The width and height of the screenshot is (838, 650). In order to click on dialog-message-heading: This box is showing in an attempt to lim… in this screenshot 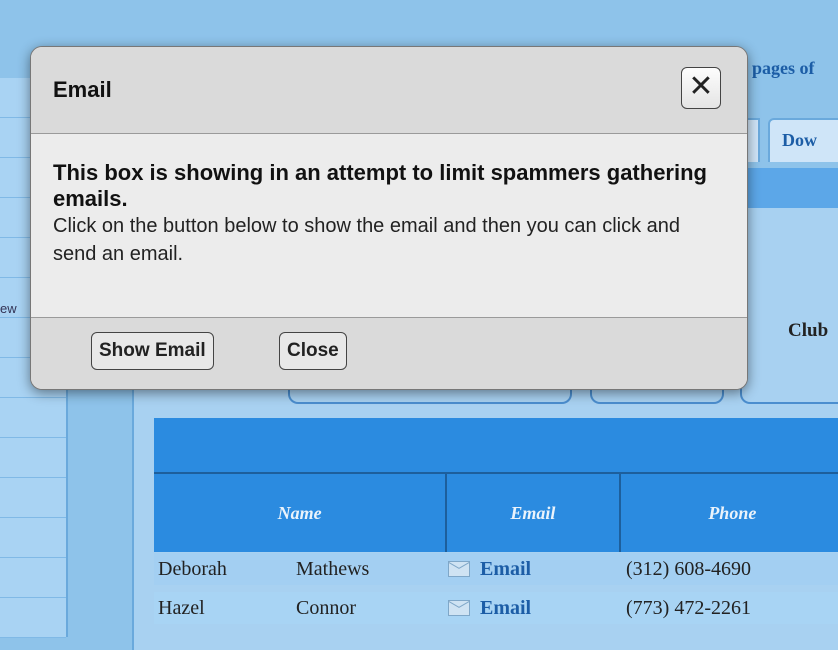, I will do `click(380, 185)`.